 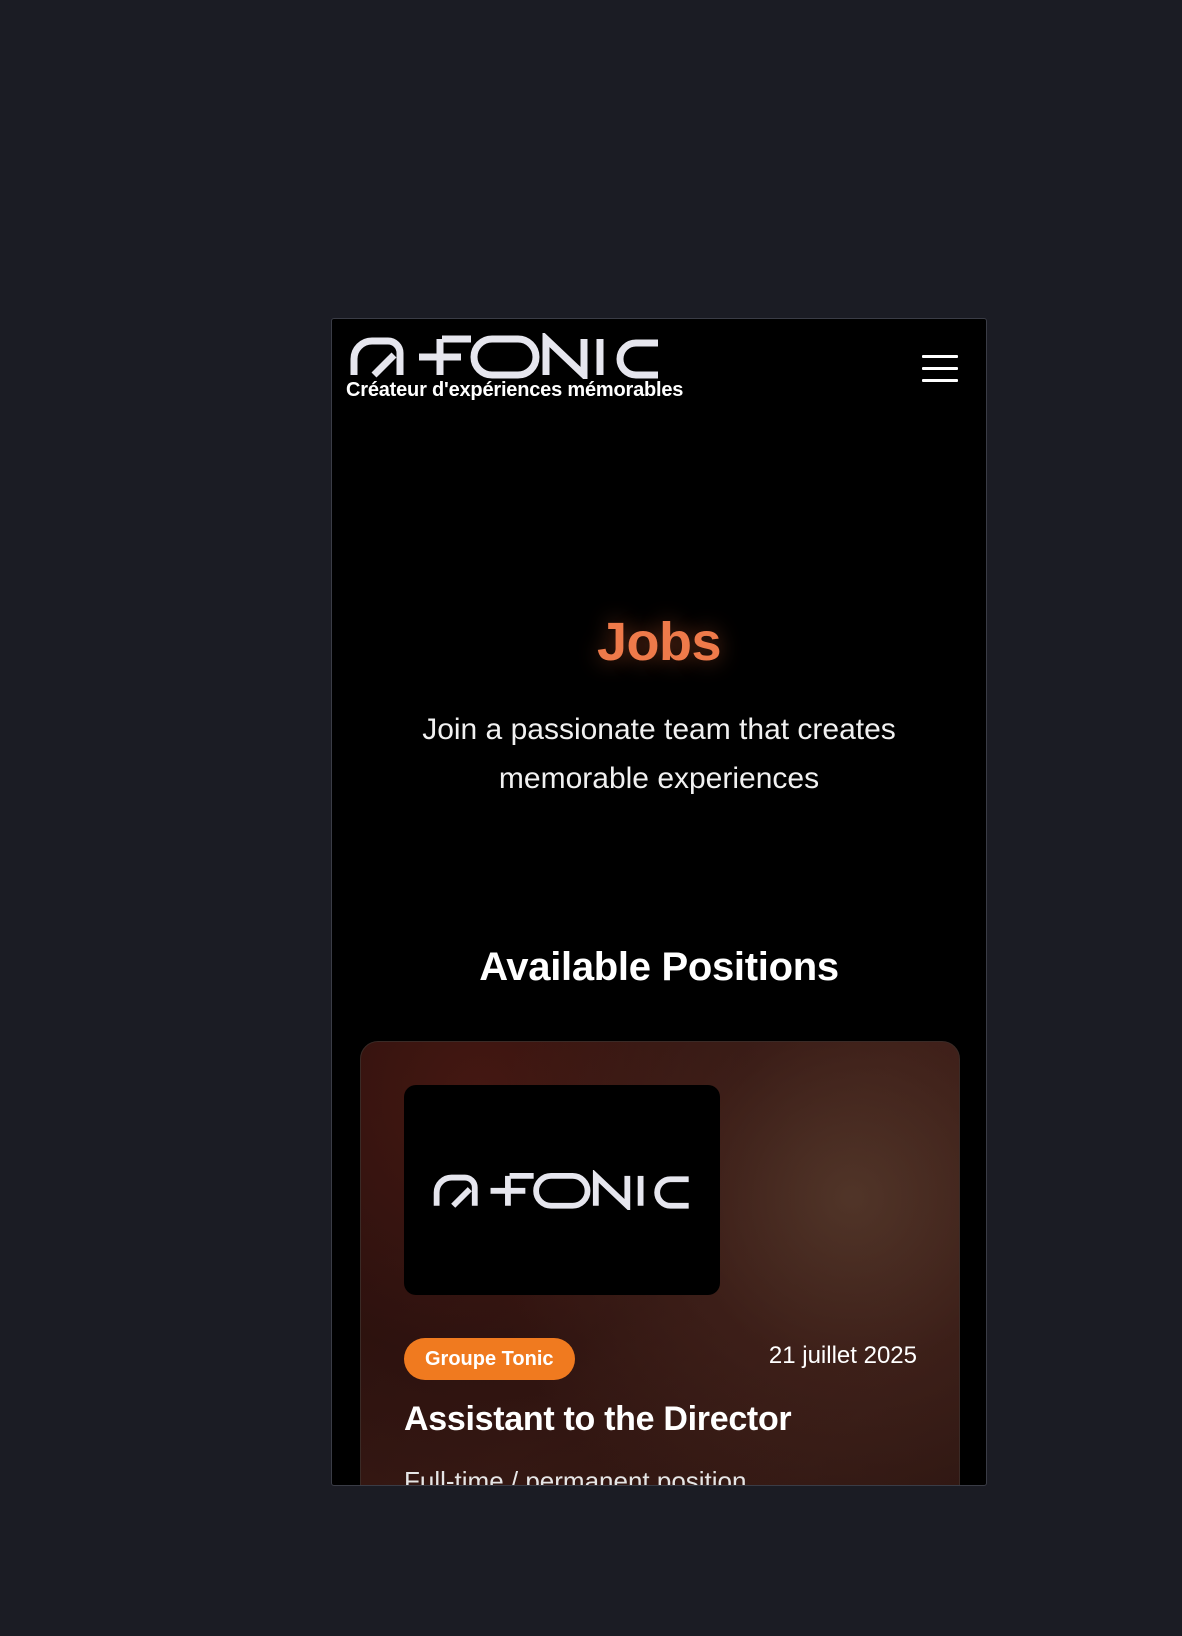 What do you see at coordinates (515, 390) in the screenshot?
I see `site-tagline: Créateur d'expériences mémorables` at bounding box center [515, 390].